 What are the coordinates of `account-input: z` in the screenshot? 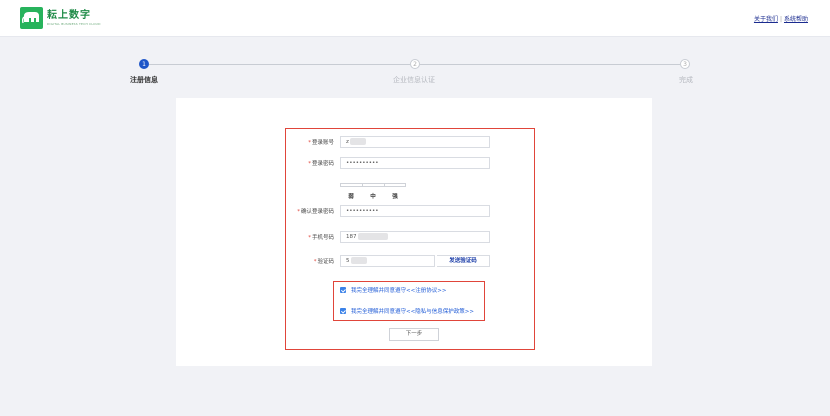 It's located at (415, 142).